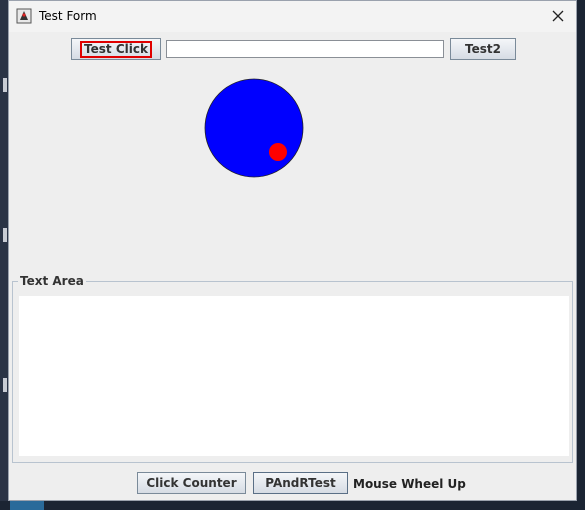 This screenshot has height=510, width=585. I want to click on click-counter-button: Click Counter, so click(191, 483).